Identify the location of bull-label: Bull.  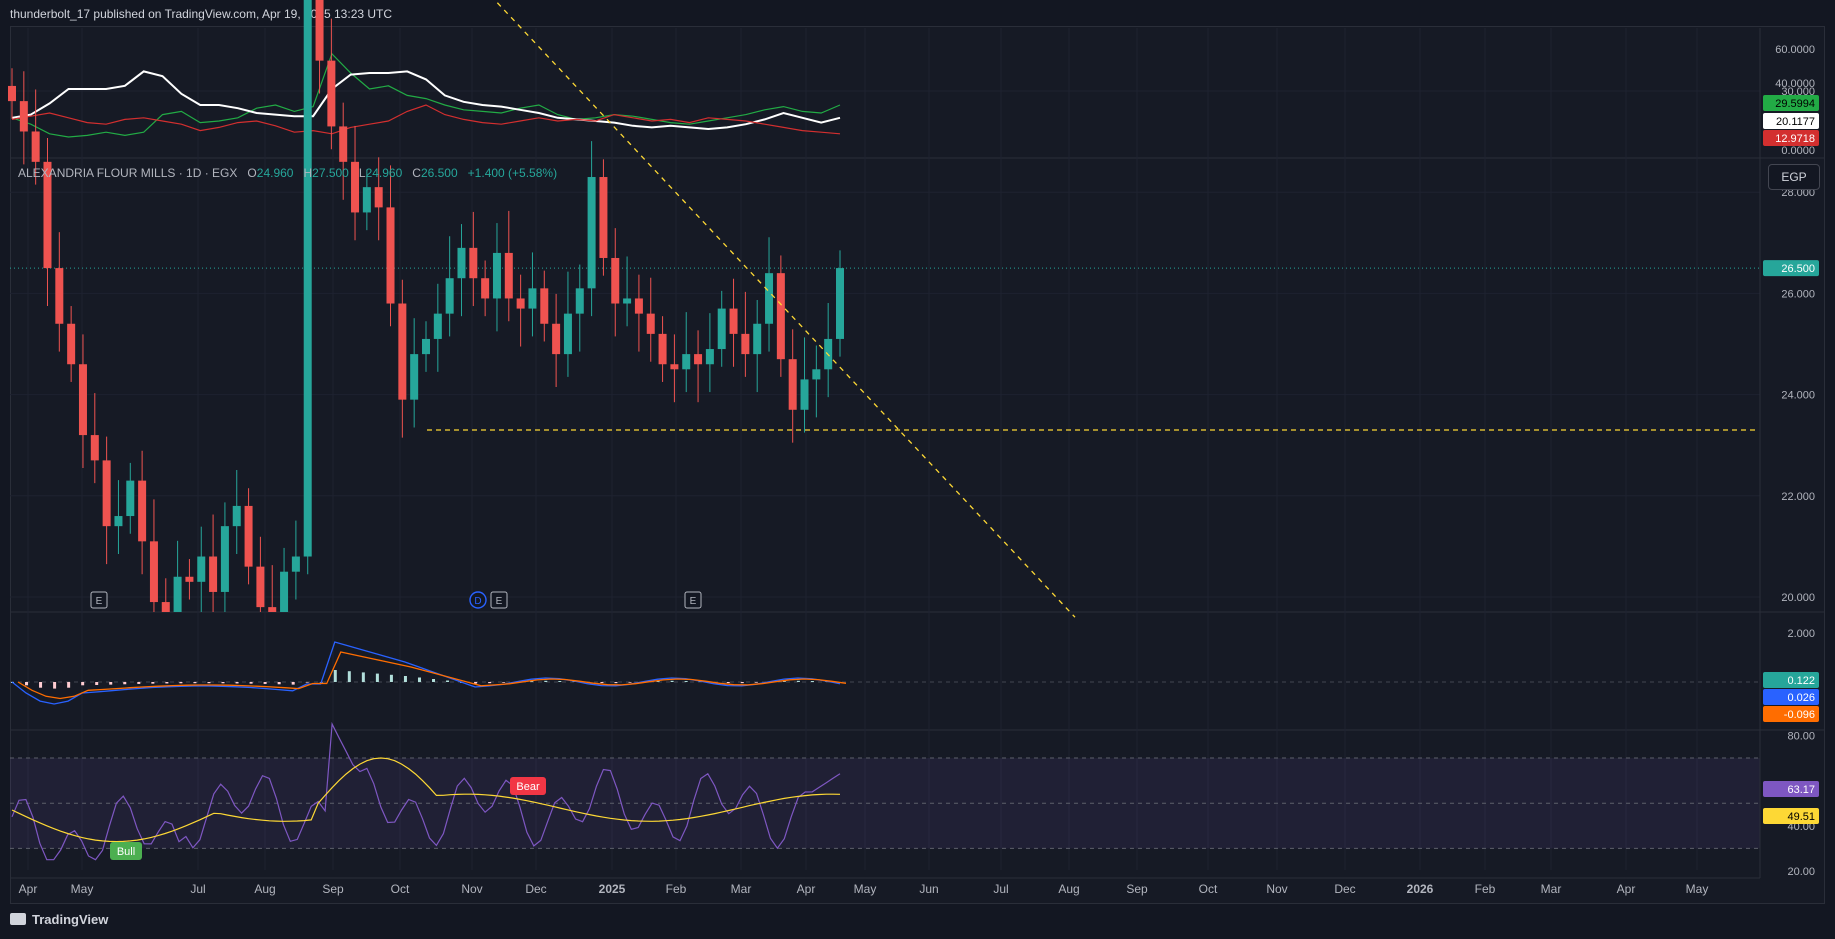
(126, 852).